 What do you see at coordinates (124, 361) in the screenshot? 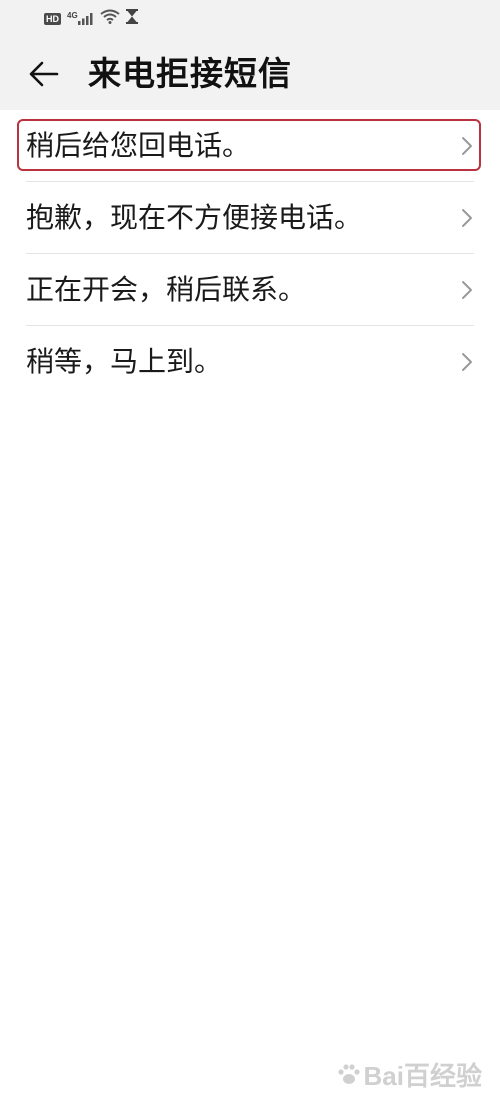
I see `message-label: 稍等，马上到。` at bounding box center [124, 361].